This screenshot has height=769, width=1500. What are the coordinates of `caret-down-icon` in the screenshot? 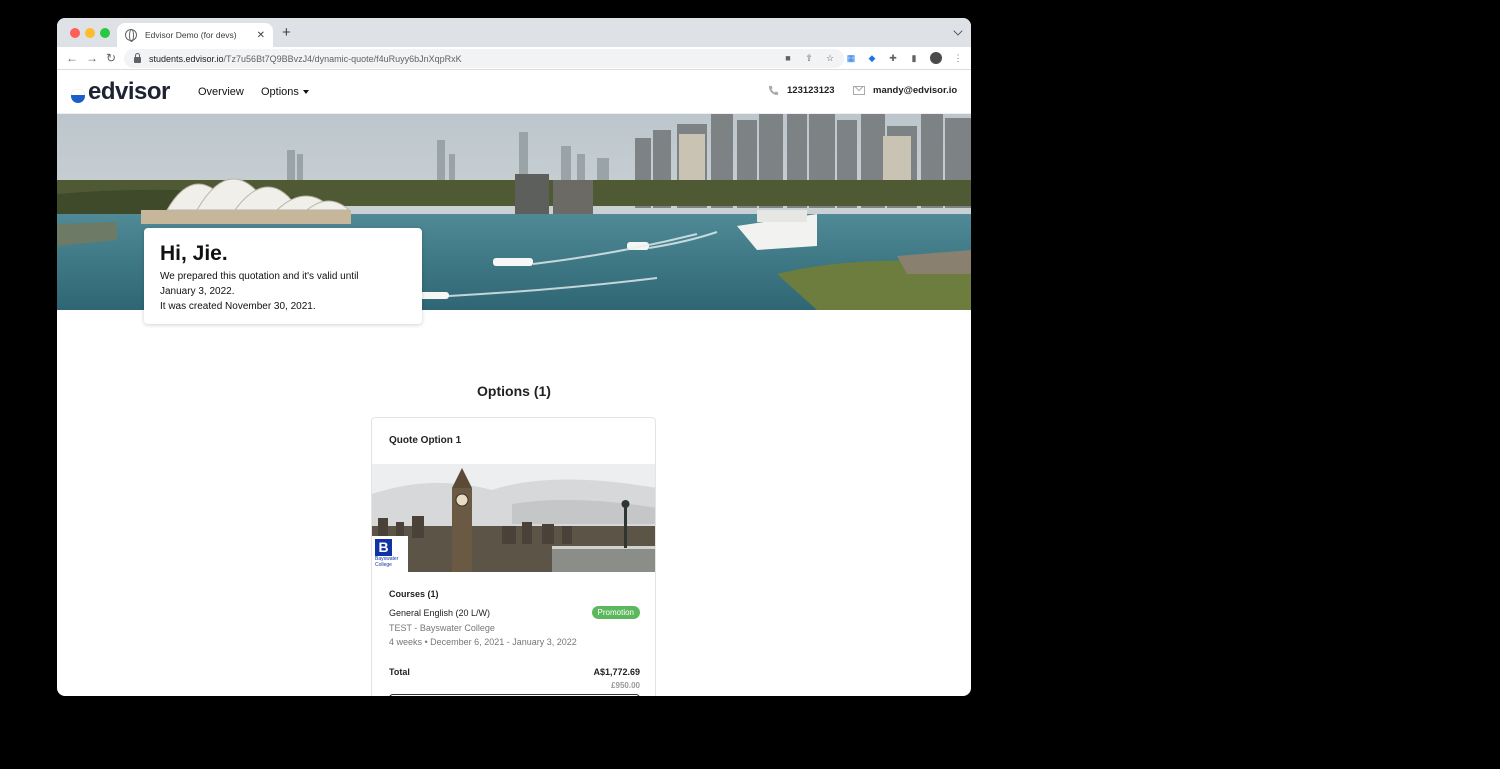 It's located at (305, 92).